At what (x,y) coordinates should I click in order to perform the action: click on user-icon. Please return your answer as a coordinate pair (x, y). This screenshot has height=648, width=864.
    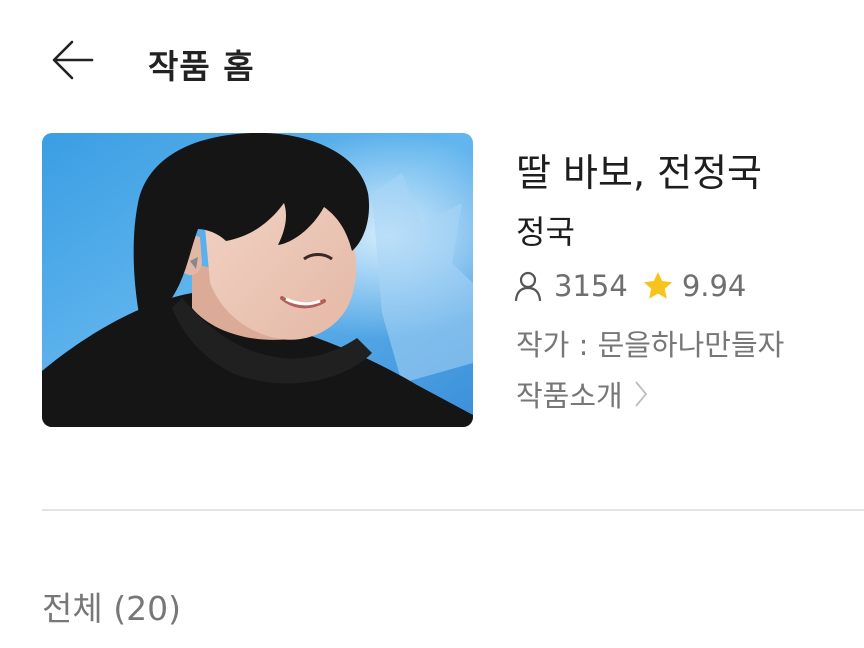
    Looking at the image, I should click on (528, 286).